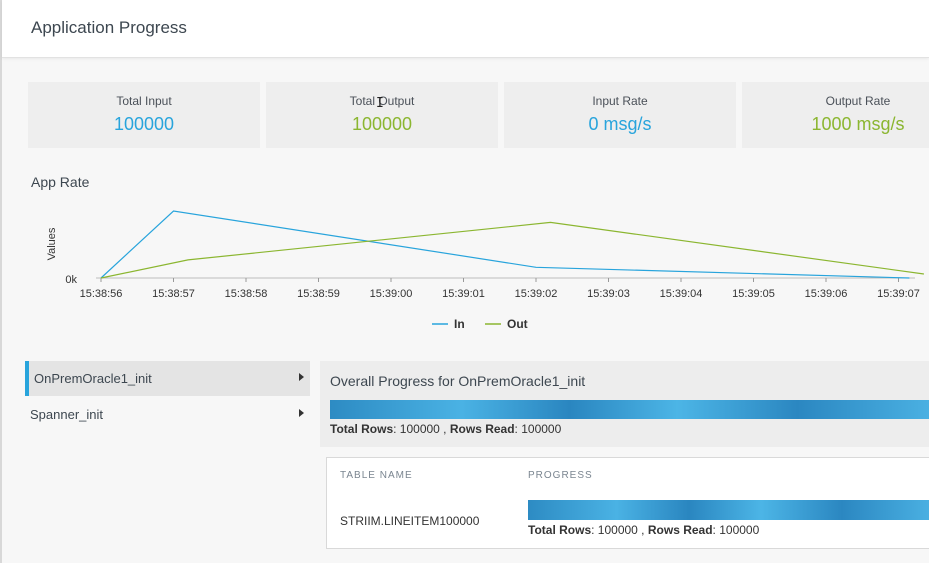 The height and width of the screenshot is (563, 929). Describe the element at coordinates (93, 378) in the screenshot. I see `sidebar-item-label: OnPremOracle1_init` at that location.